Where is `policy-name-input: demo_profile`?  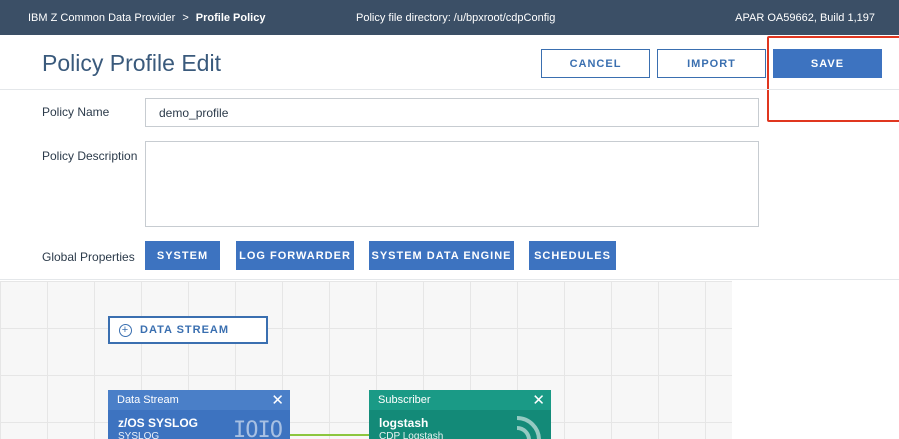 policy-name-input: demo_profile is located at coordinates (452, 112).